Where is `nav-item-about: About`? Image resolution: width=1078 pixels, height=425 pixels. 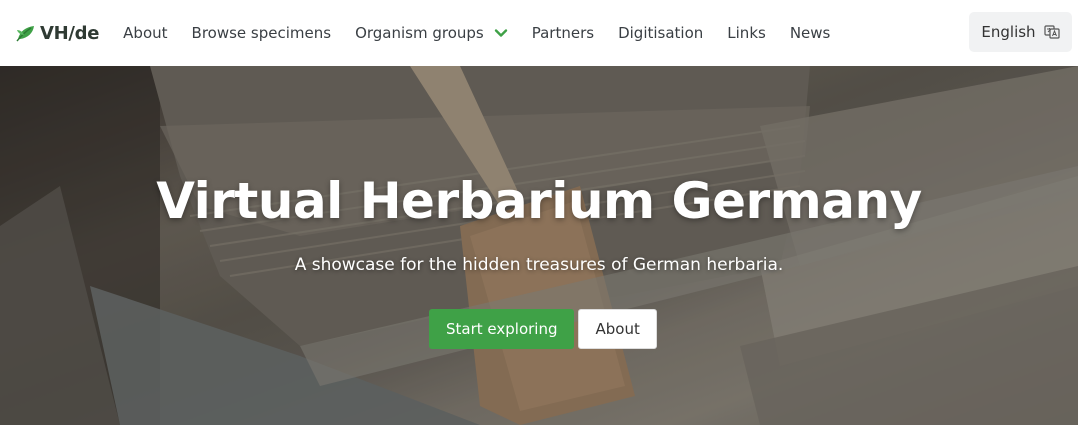
nav-item-about: About is located at coordinates (145, 33).